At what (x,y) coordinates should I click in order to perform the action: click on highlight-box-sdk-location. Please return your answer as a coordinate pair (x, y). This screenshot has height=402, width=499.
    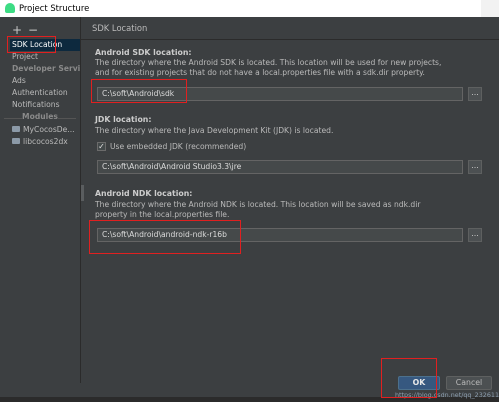
    Looking at the image, I should click on (31, 44).